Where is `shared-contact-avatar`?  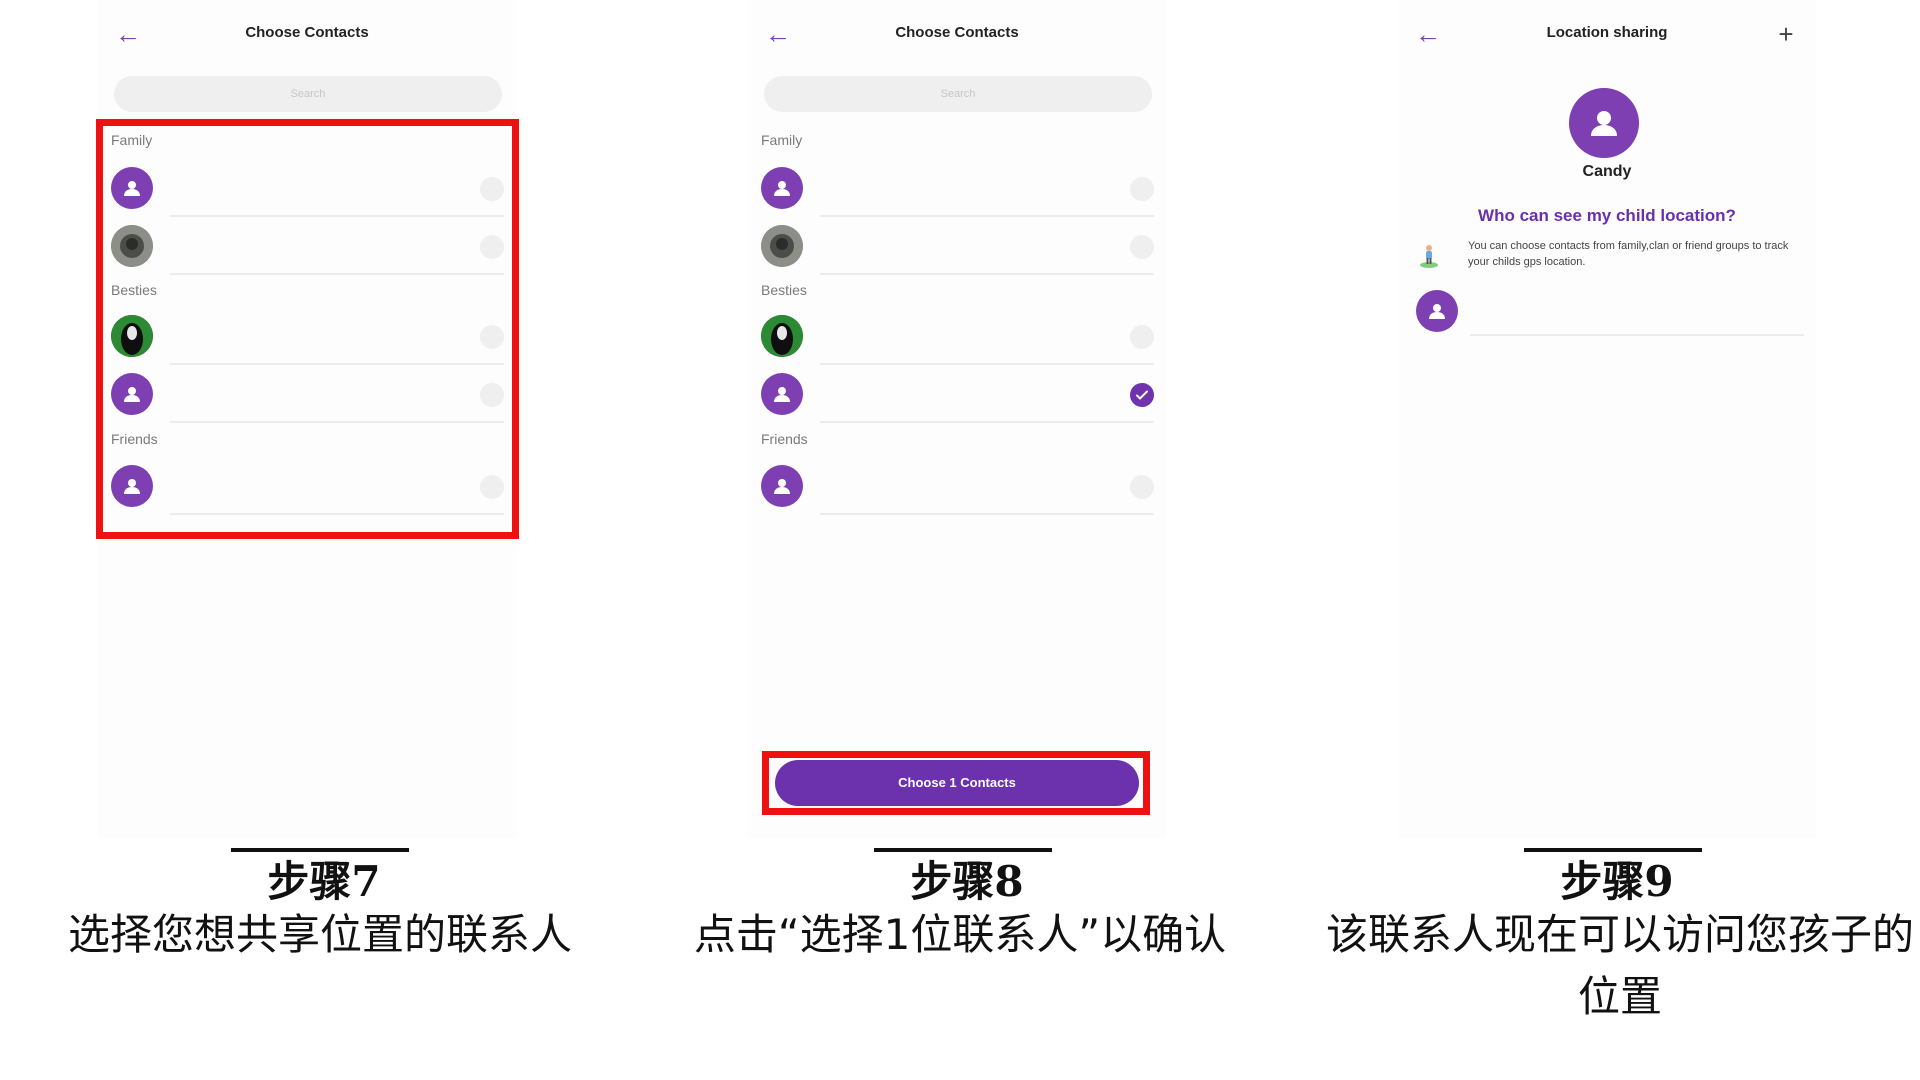
shared-contact-avatar is located at coordinates (1437, 311).